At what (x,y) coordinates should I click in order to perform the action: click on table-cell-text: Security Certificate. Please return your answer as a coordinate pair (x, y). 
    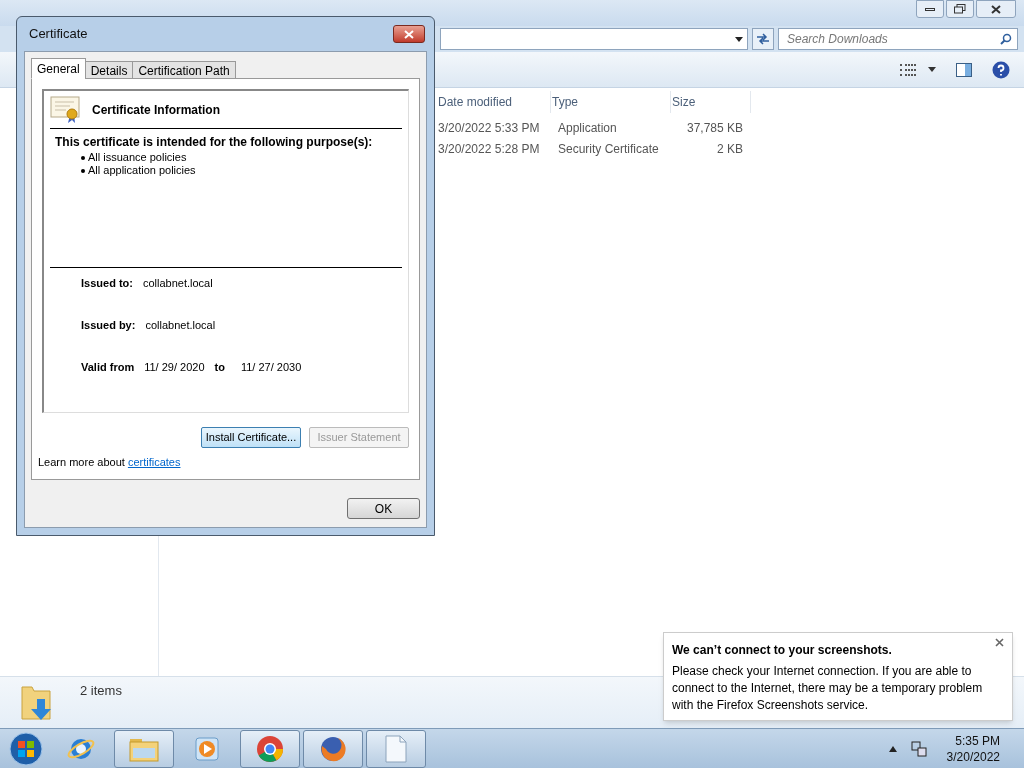
    Looking at the image, I should click on (608, 149).